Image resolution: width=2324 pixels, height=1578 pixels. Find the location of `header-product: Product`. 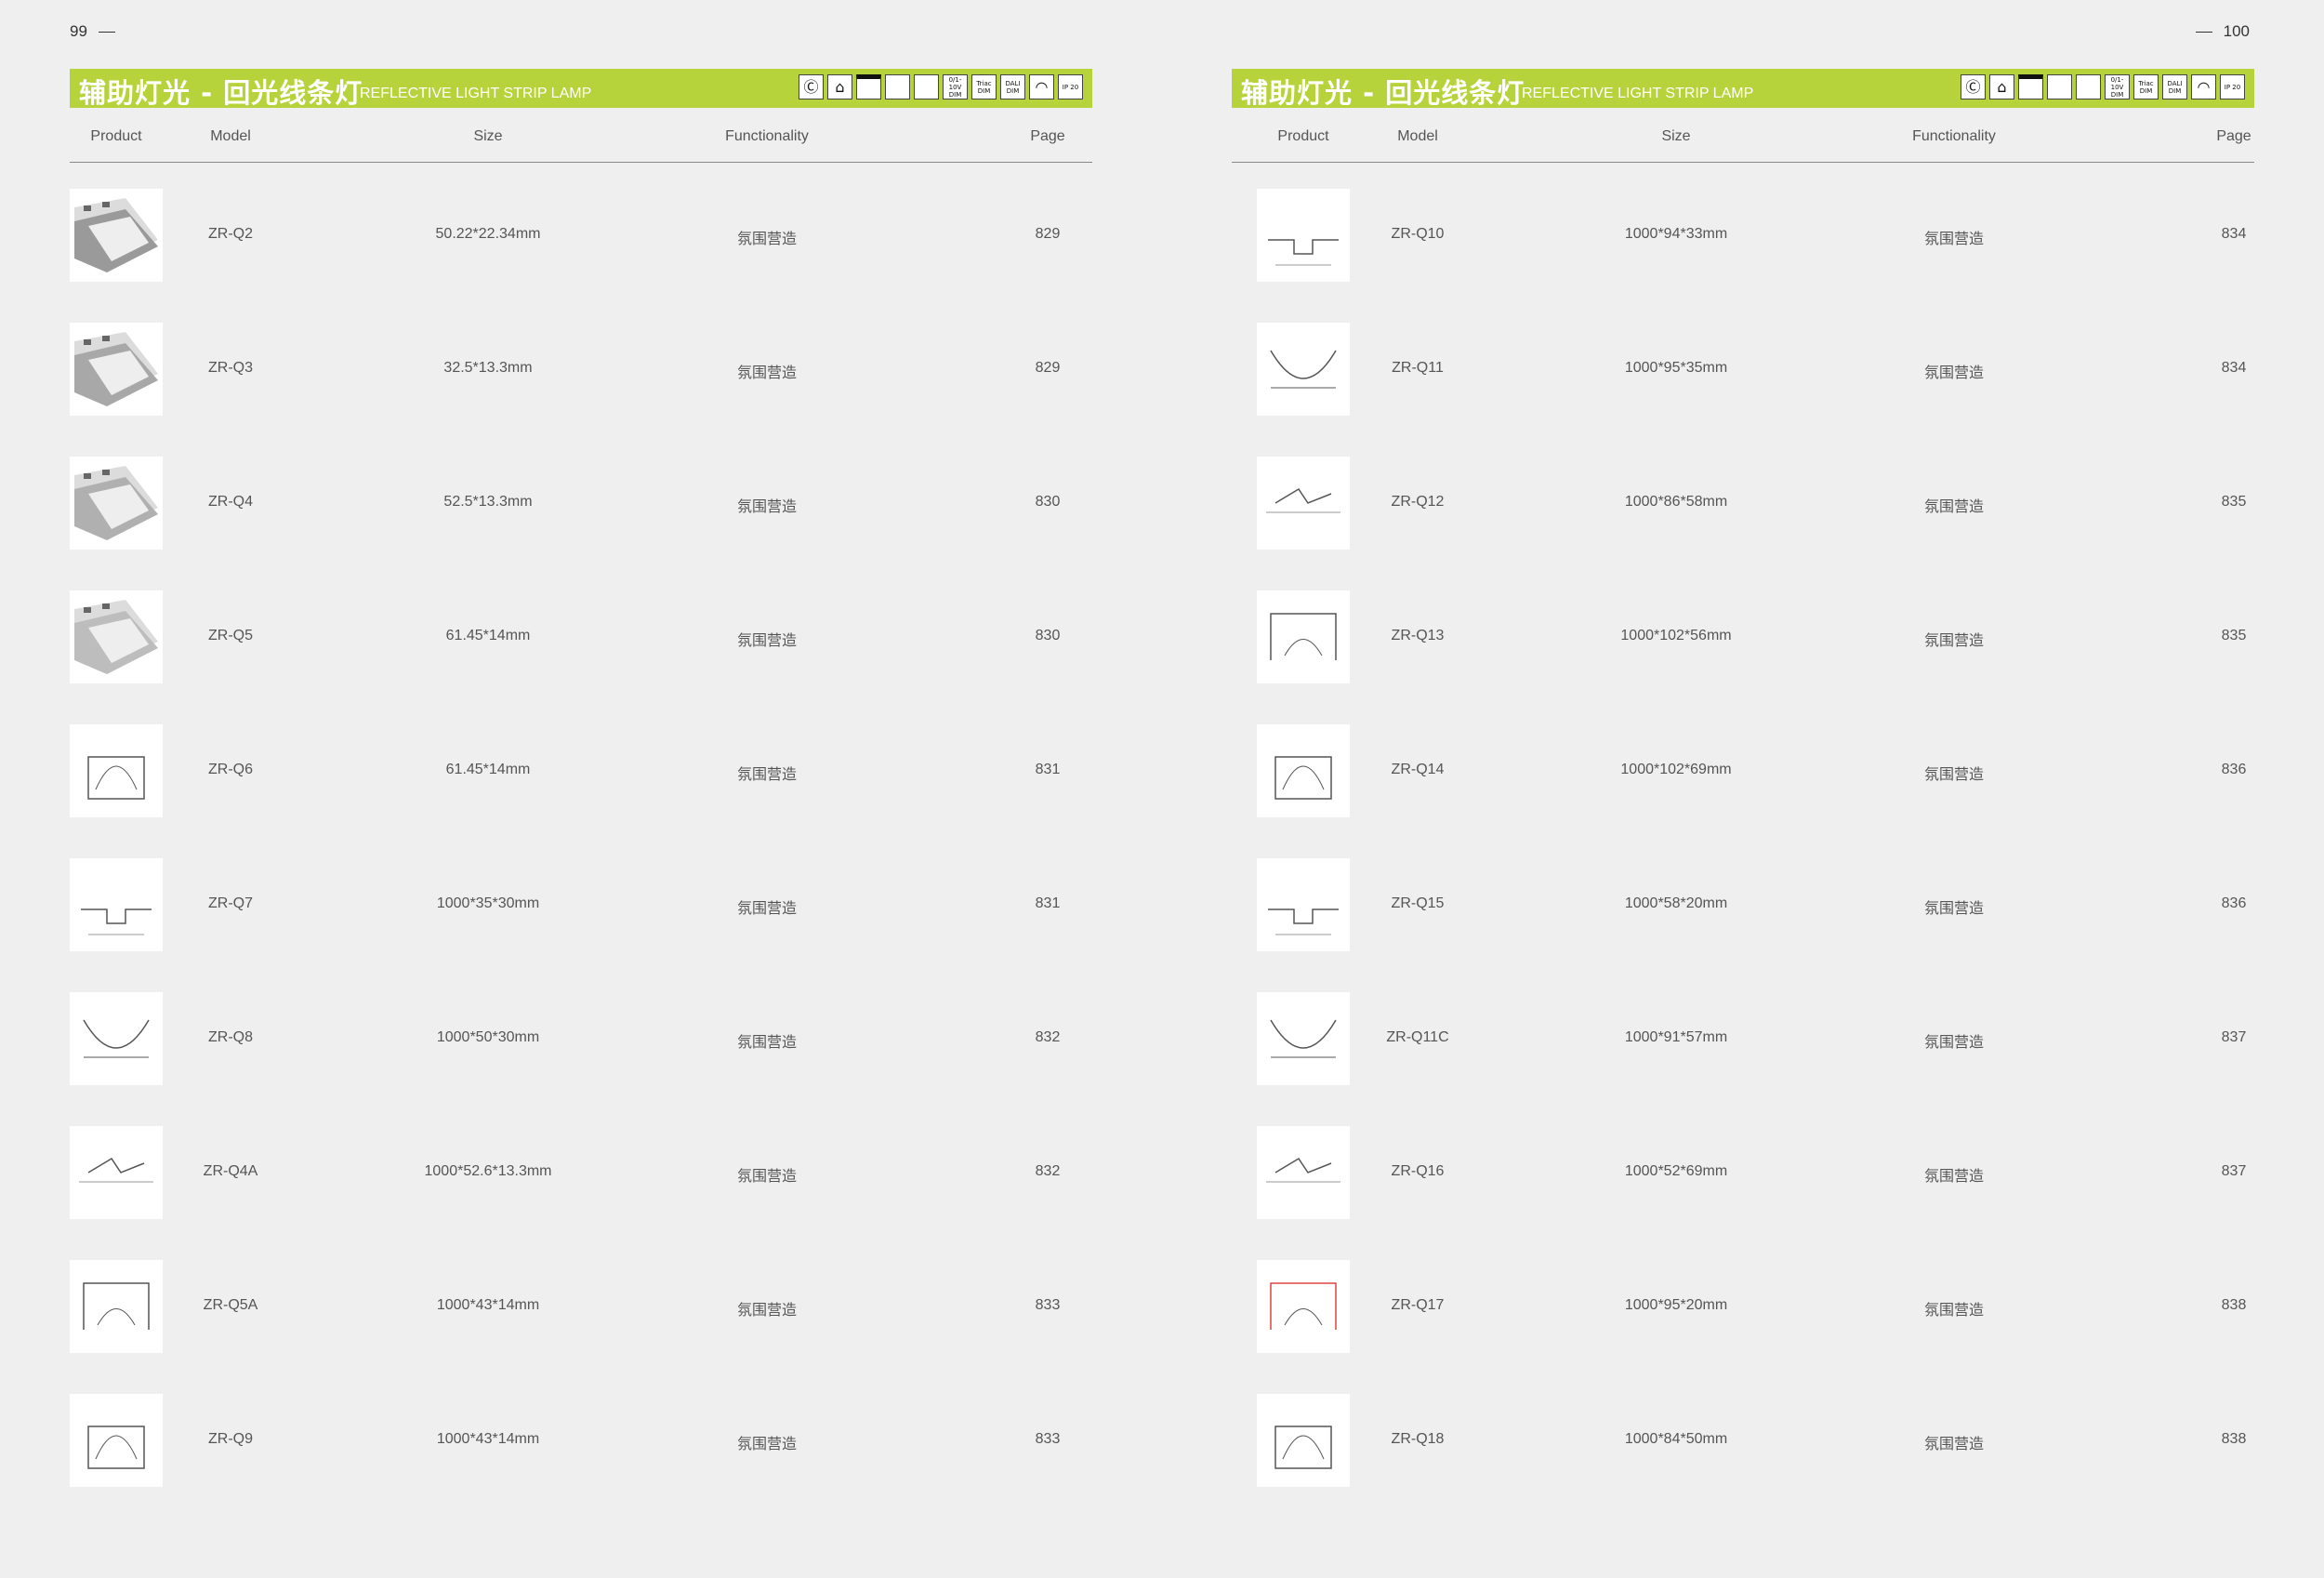

header-product: Product is located at coordinates (116, 136).